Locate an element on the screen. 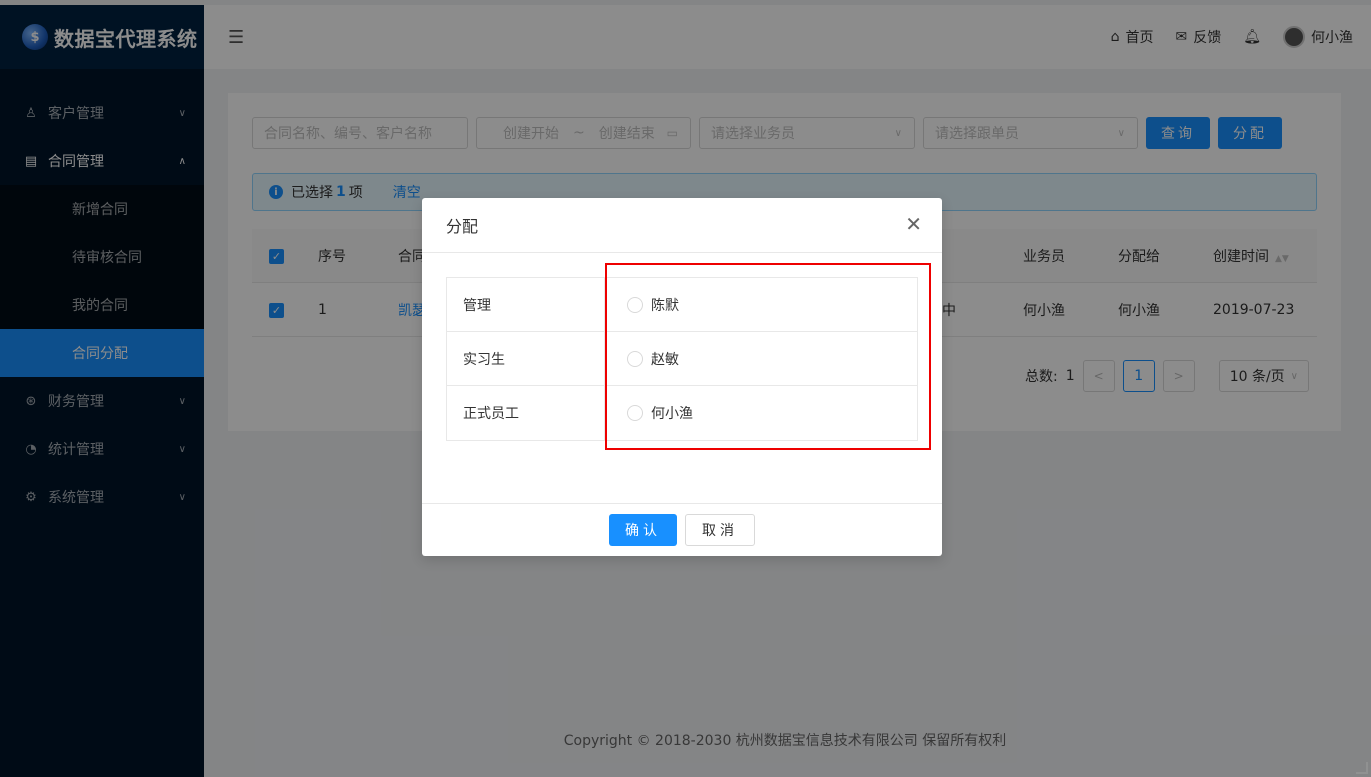 Image resolution: width=1371 pixels, height=777 pixels. option-radio-chen: 陈默 is located at coordinates (761, 304).